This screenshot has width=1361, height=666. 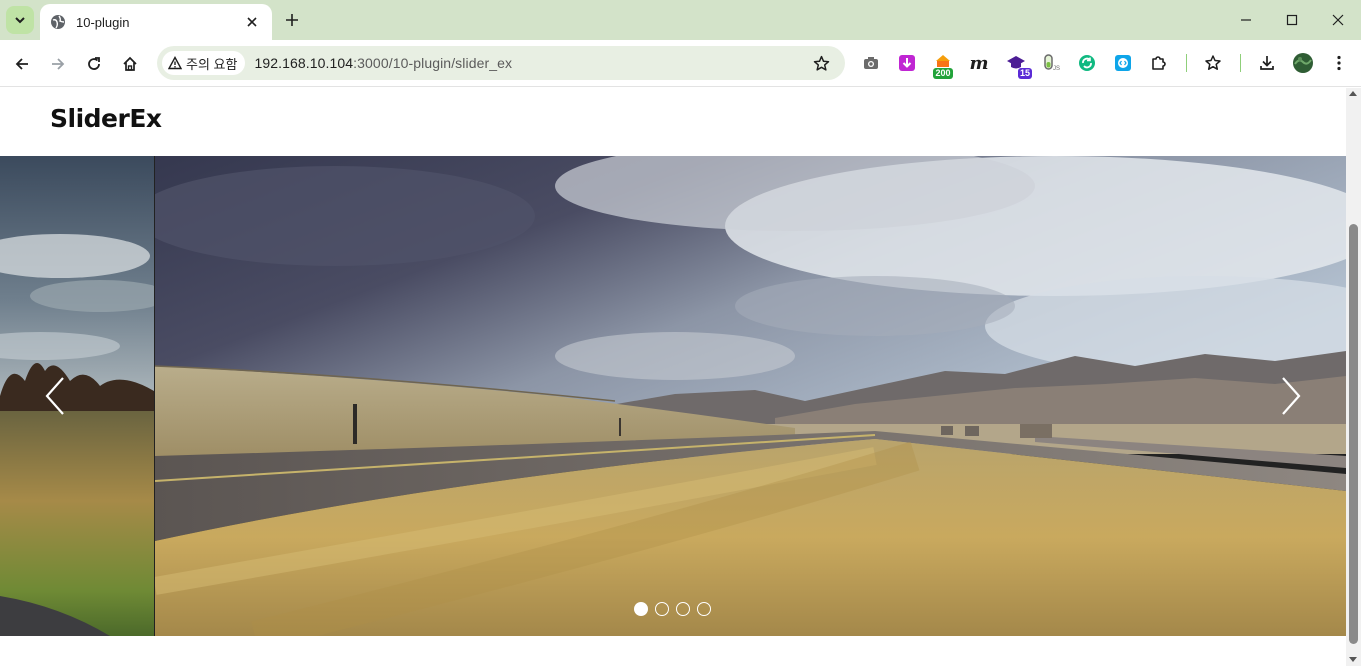 I want to click on m-extension: m, so click(x=979, y=63).